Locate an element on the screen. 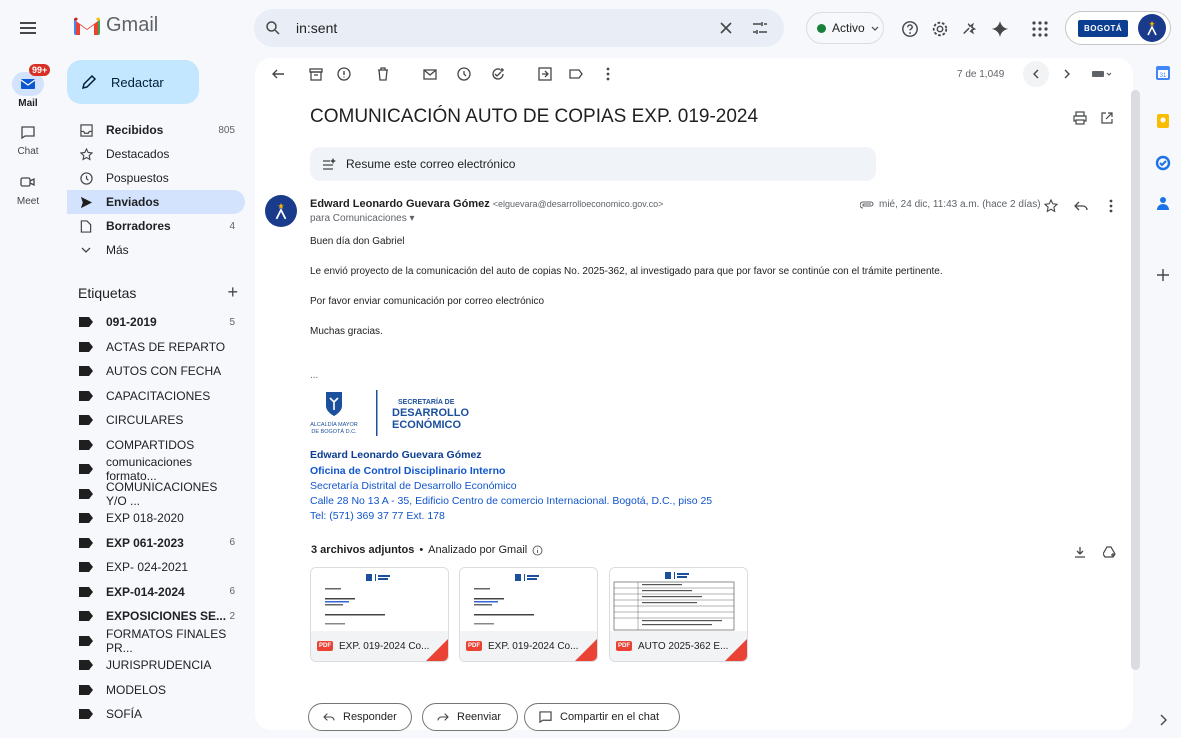  label-item: JURISPRUDENCIA is located at coordinates (156, 665).